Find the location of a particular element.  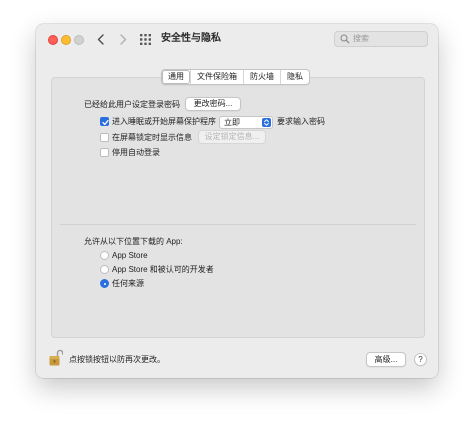

section-divider is located at coordinates (238, 224).